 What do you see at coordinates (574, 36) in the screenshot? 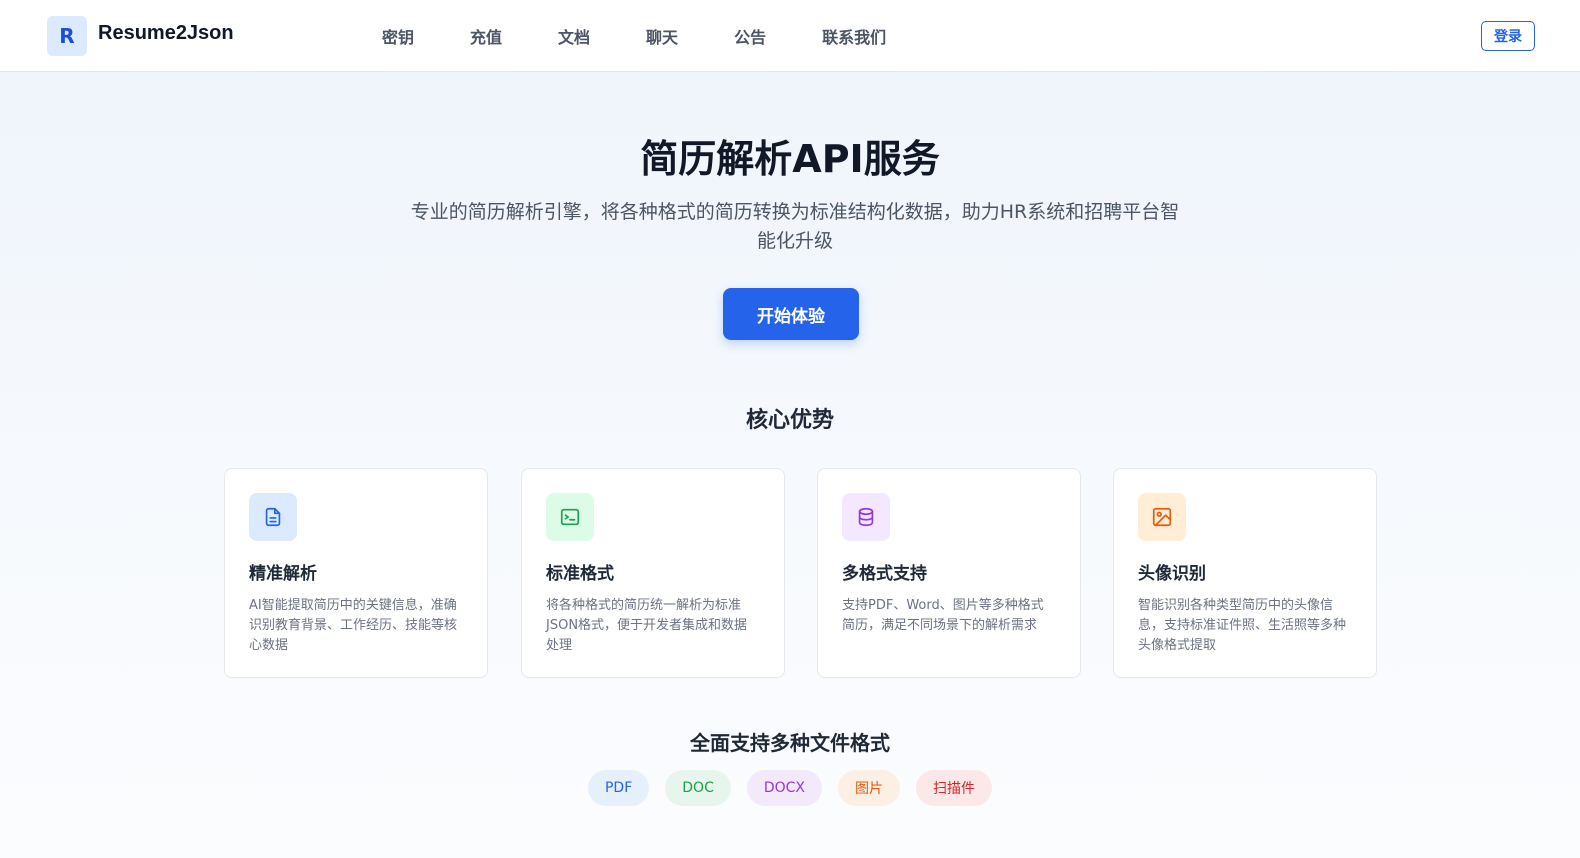
I see `nav-item-docs: 文档` at bounding box center [574, 36].